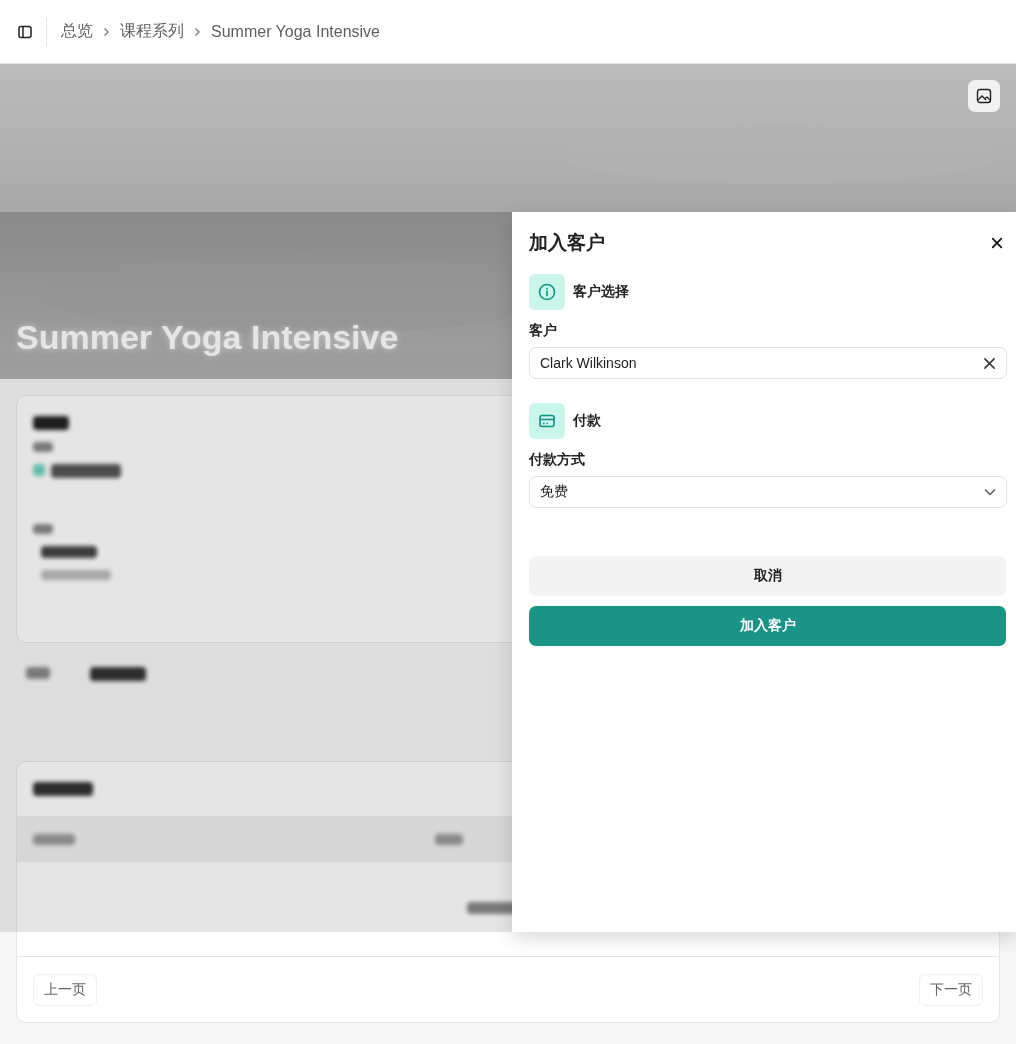 This screenshot has height=1044, width=1016. Describe the element at coordinates (65, 989) in the screenshot. I see `previous-page-button: 上一页` at that location.